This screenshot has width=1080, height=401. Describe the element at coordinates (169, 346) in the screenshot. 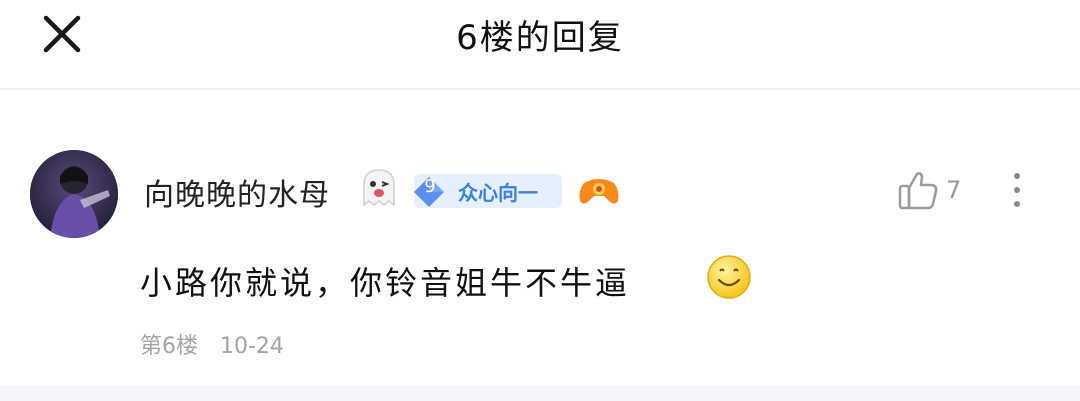

I see `floor-number: 第6楼` at that location.